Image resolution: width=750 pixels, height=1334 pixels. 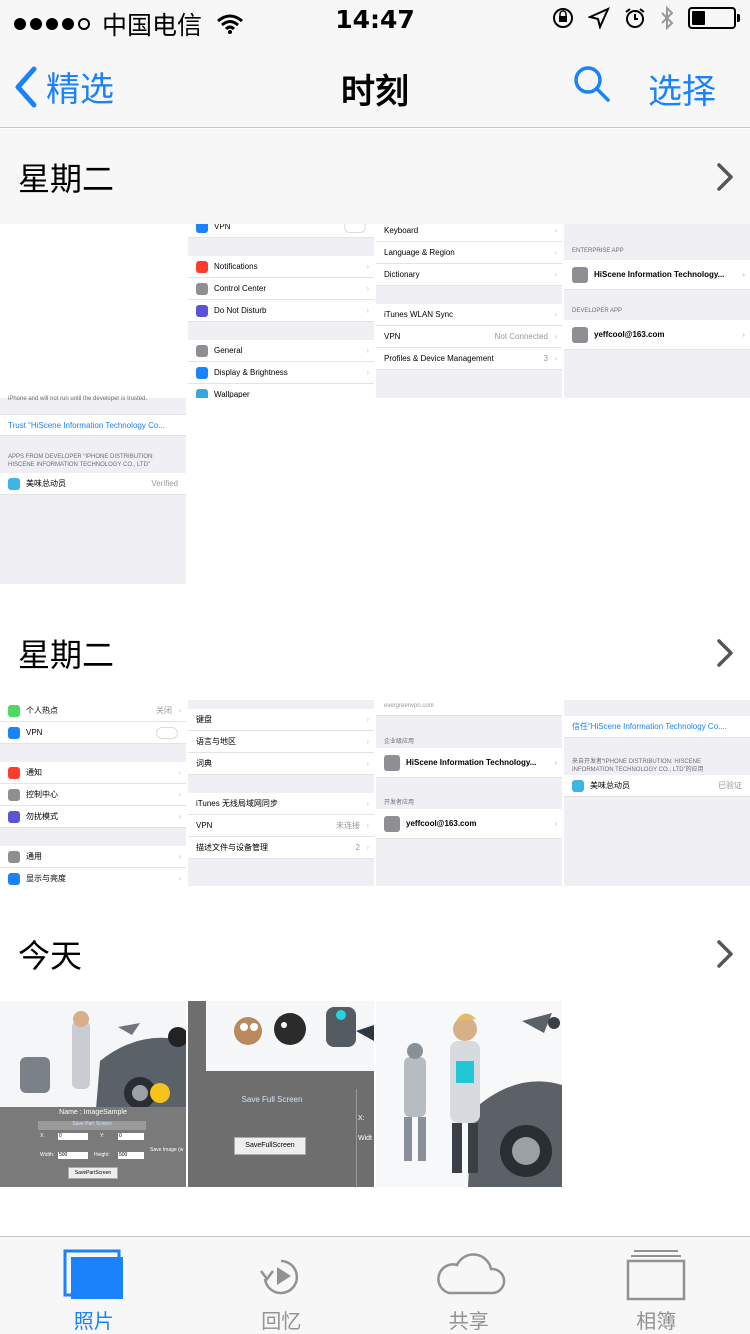 I want to click on width-input: 500, so click(x=73, y=1155).